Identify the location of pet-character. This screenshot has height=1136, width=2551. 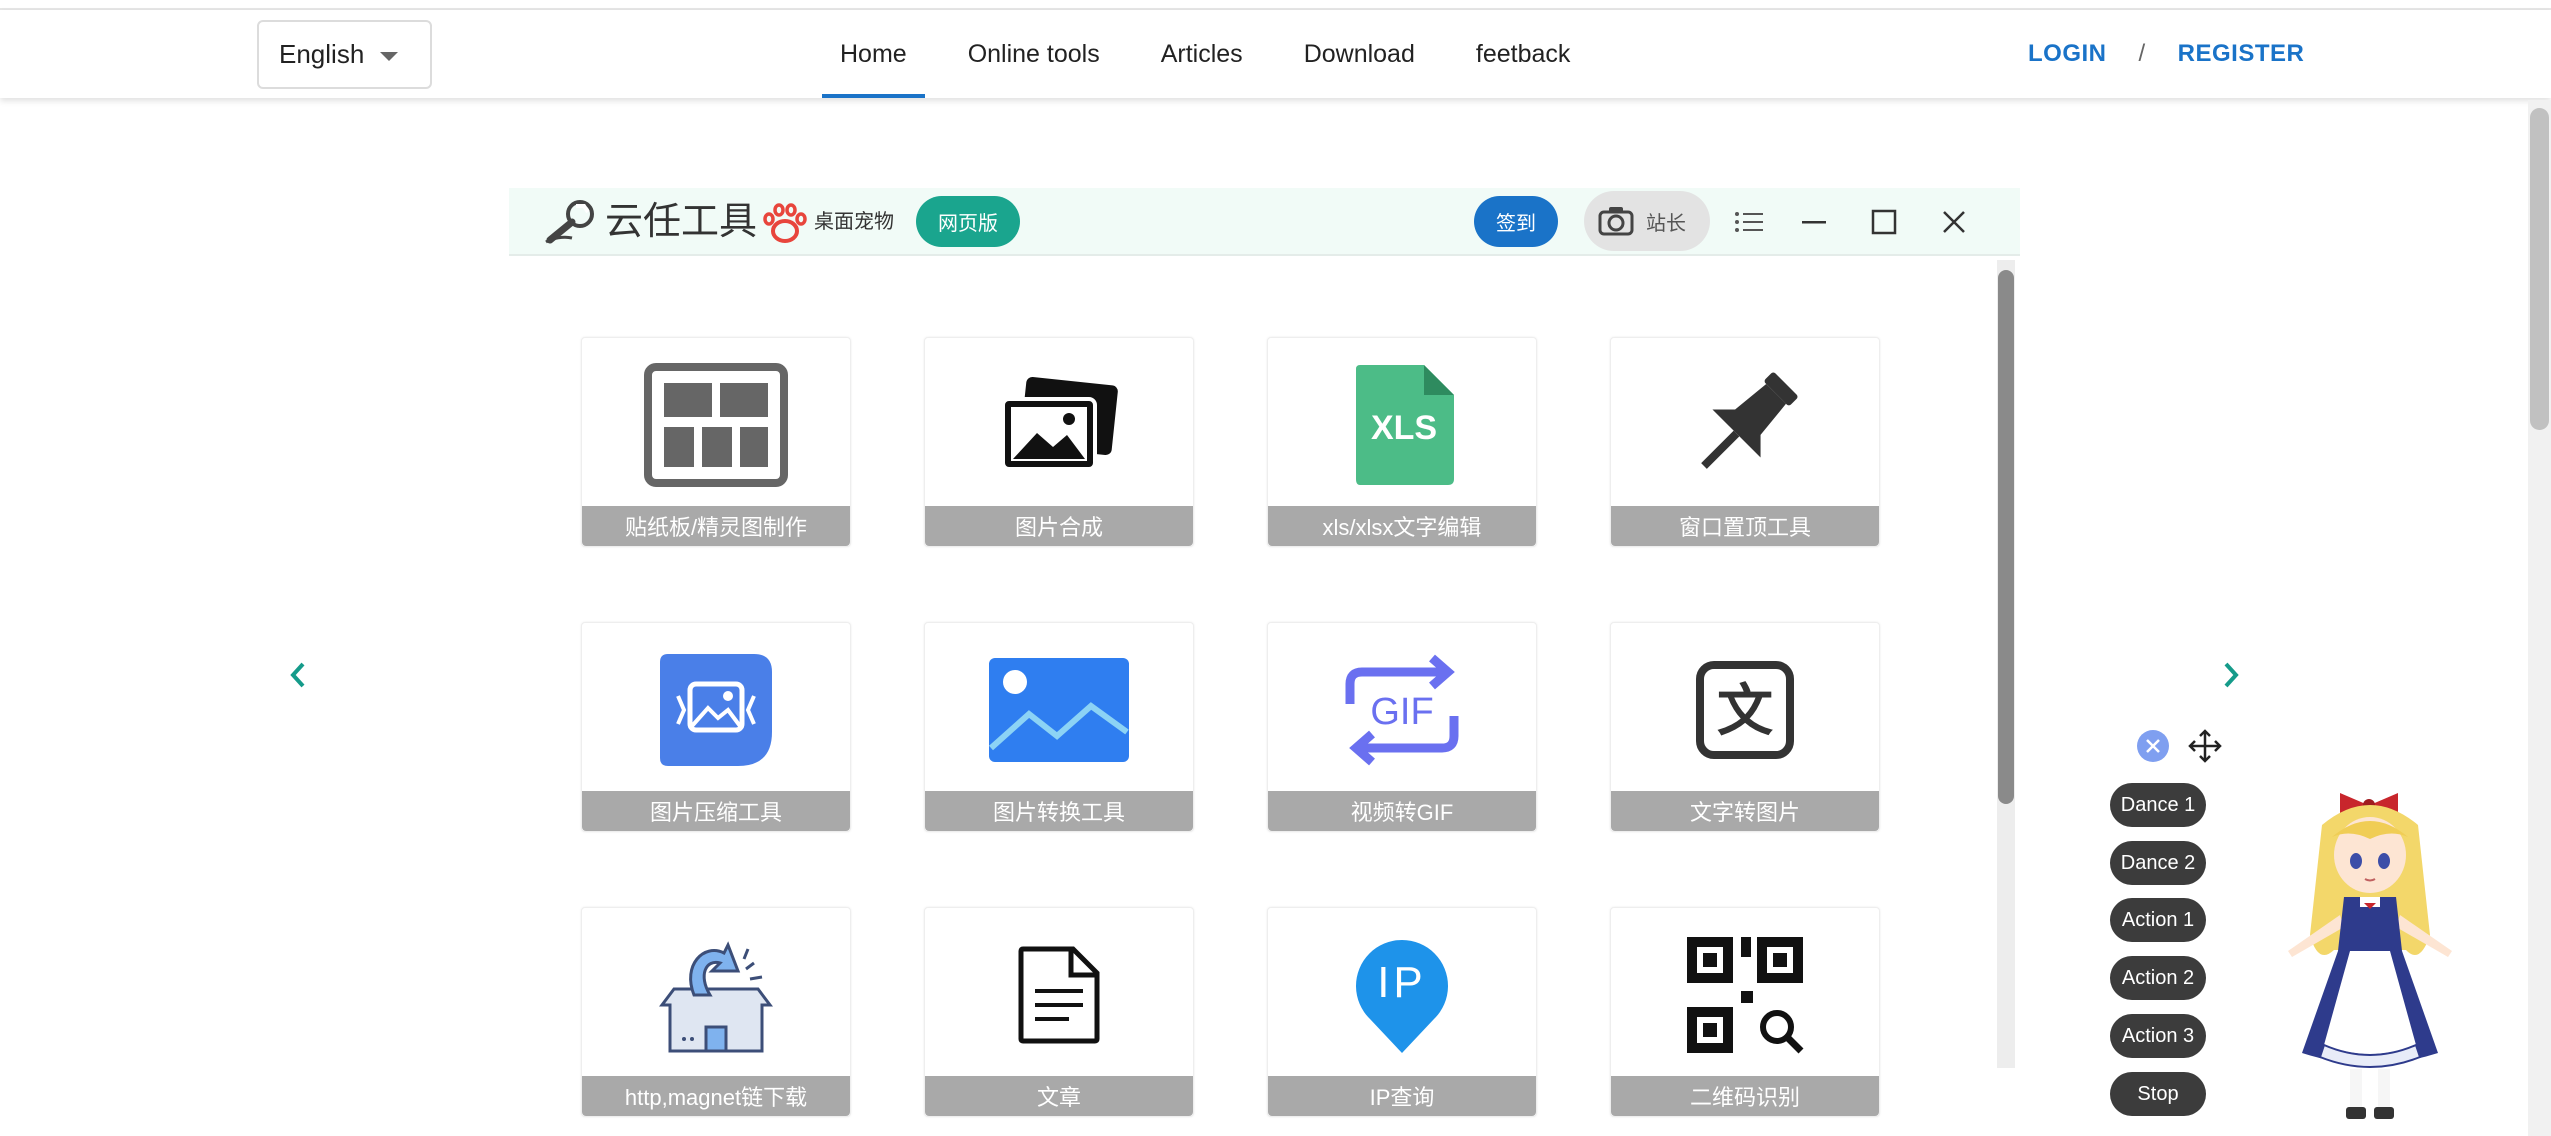
(2370, 950).